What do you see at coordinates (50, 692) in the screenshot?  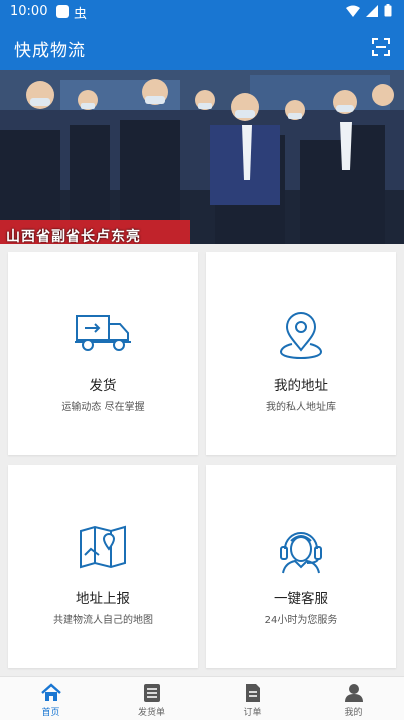 I see `home-icon` at bounding box center [50, 692].